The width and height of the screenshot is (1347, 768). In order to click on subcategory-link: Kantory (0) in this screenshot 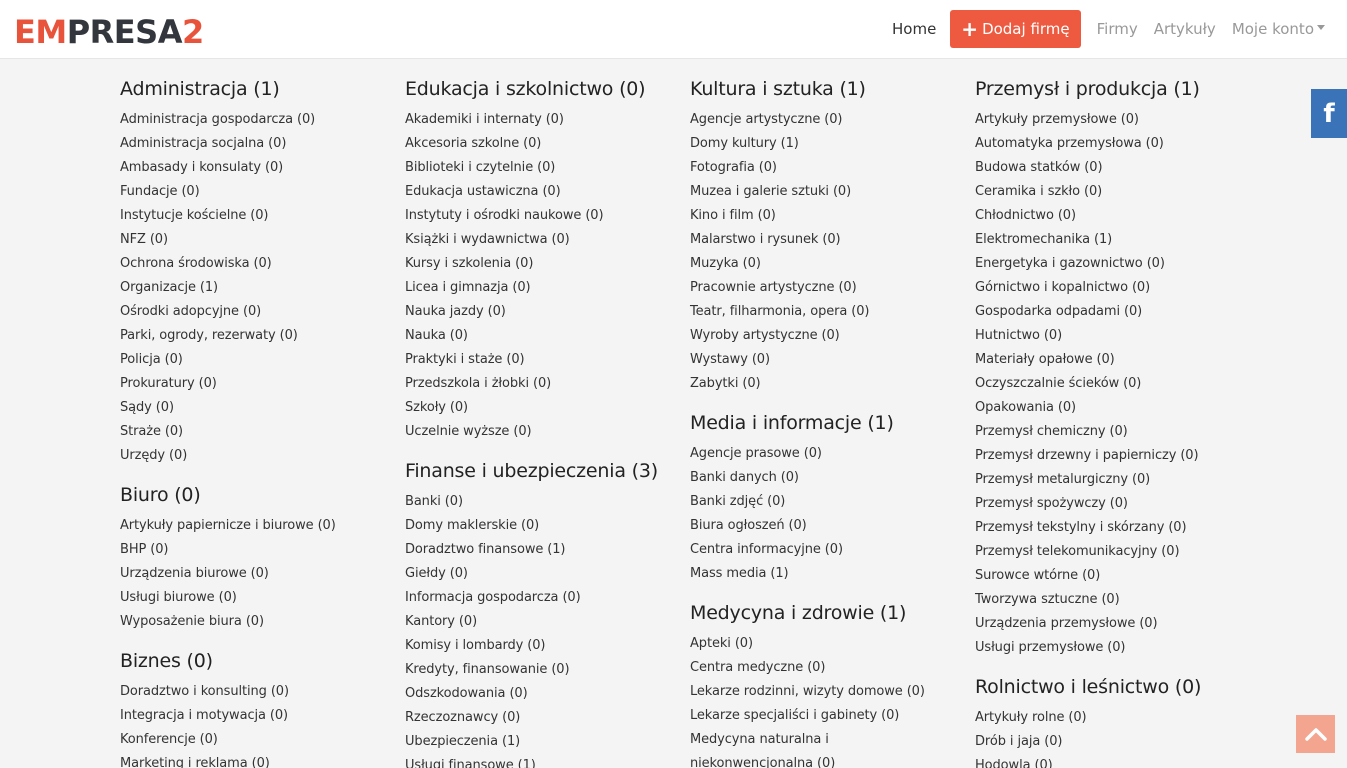, I will do `click(441, 621)`.